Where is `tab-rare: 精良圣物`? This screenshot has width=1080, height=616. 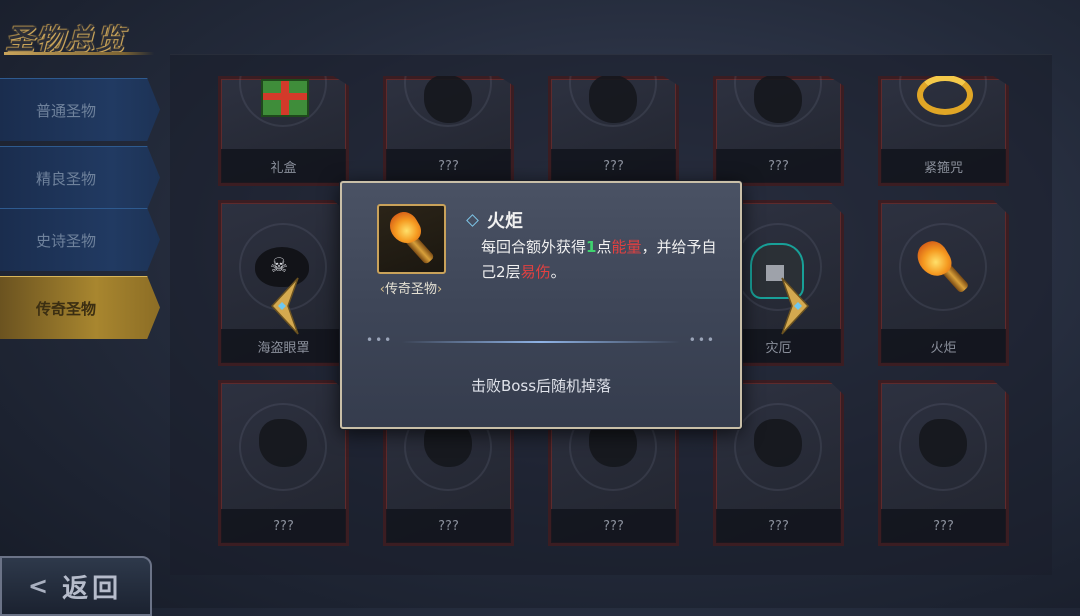 tab-rare: 精良圣物 is located at coordinates (80, 177).